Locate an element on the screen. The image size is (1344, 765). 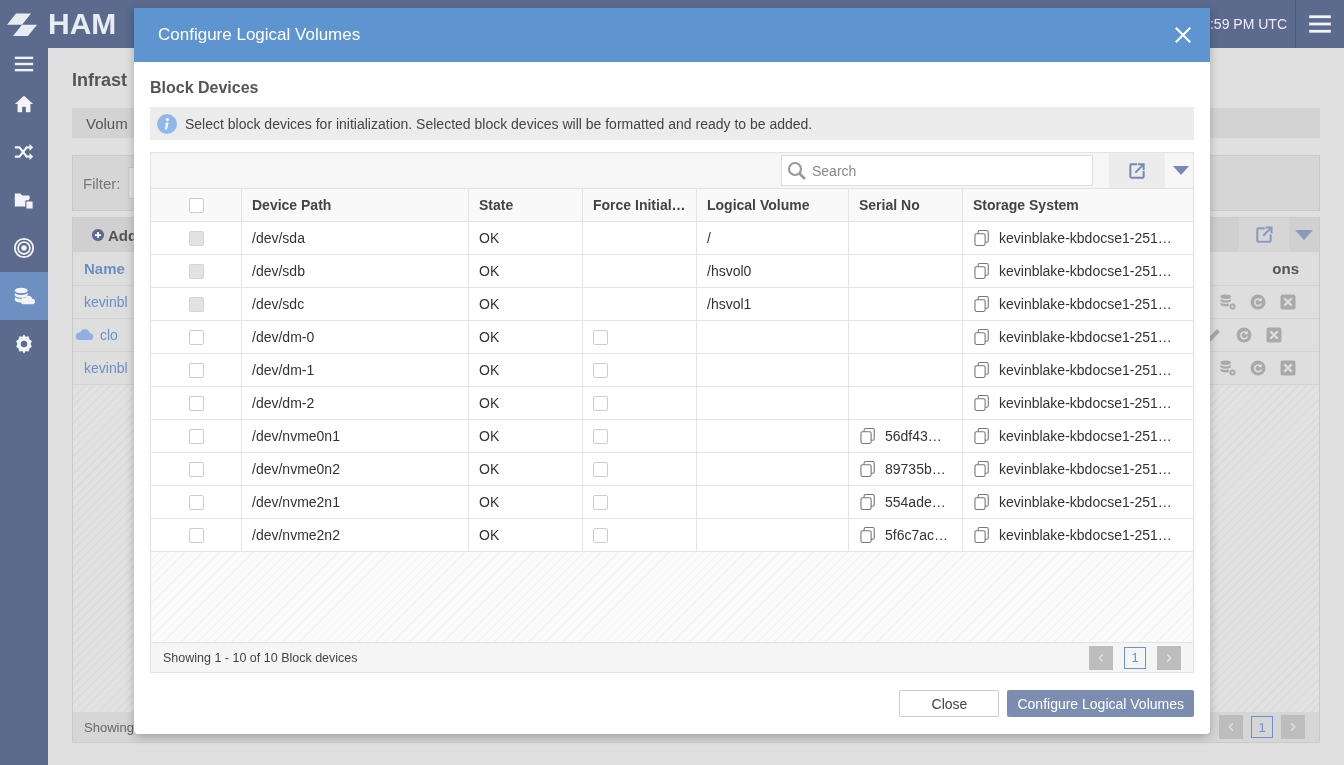
table-cell: /dev/sdb is located at coordinates (355, 271).